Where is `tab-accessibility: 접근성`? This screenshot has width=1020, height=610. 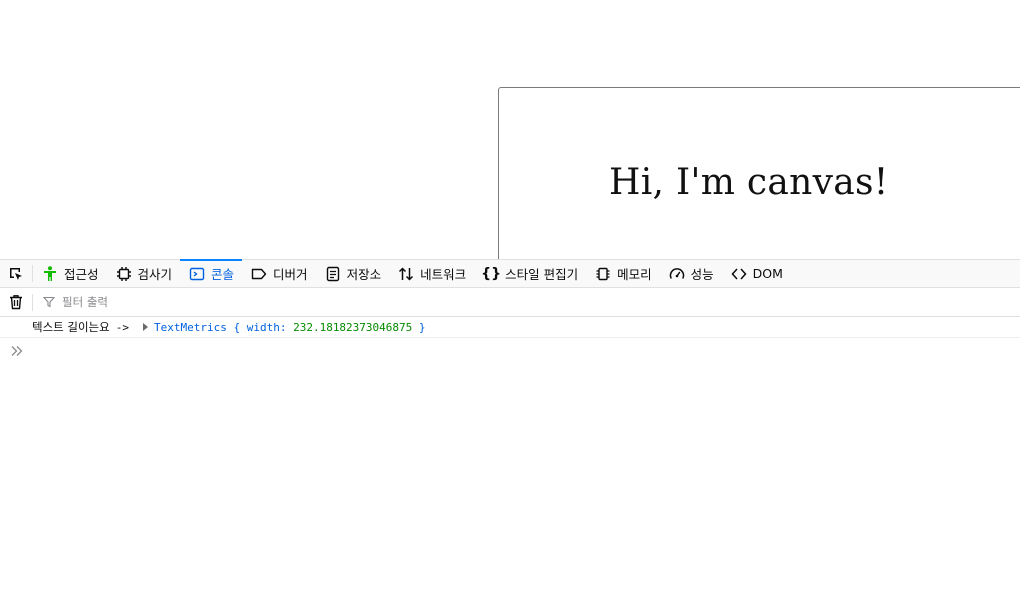 tab-accessibility: 접근성 is located at coordinates (70, 273).